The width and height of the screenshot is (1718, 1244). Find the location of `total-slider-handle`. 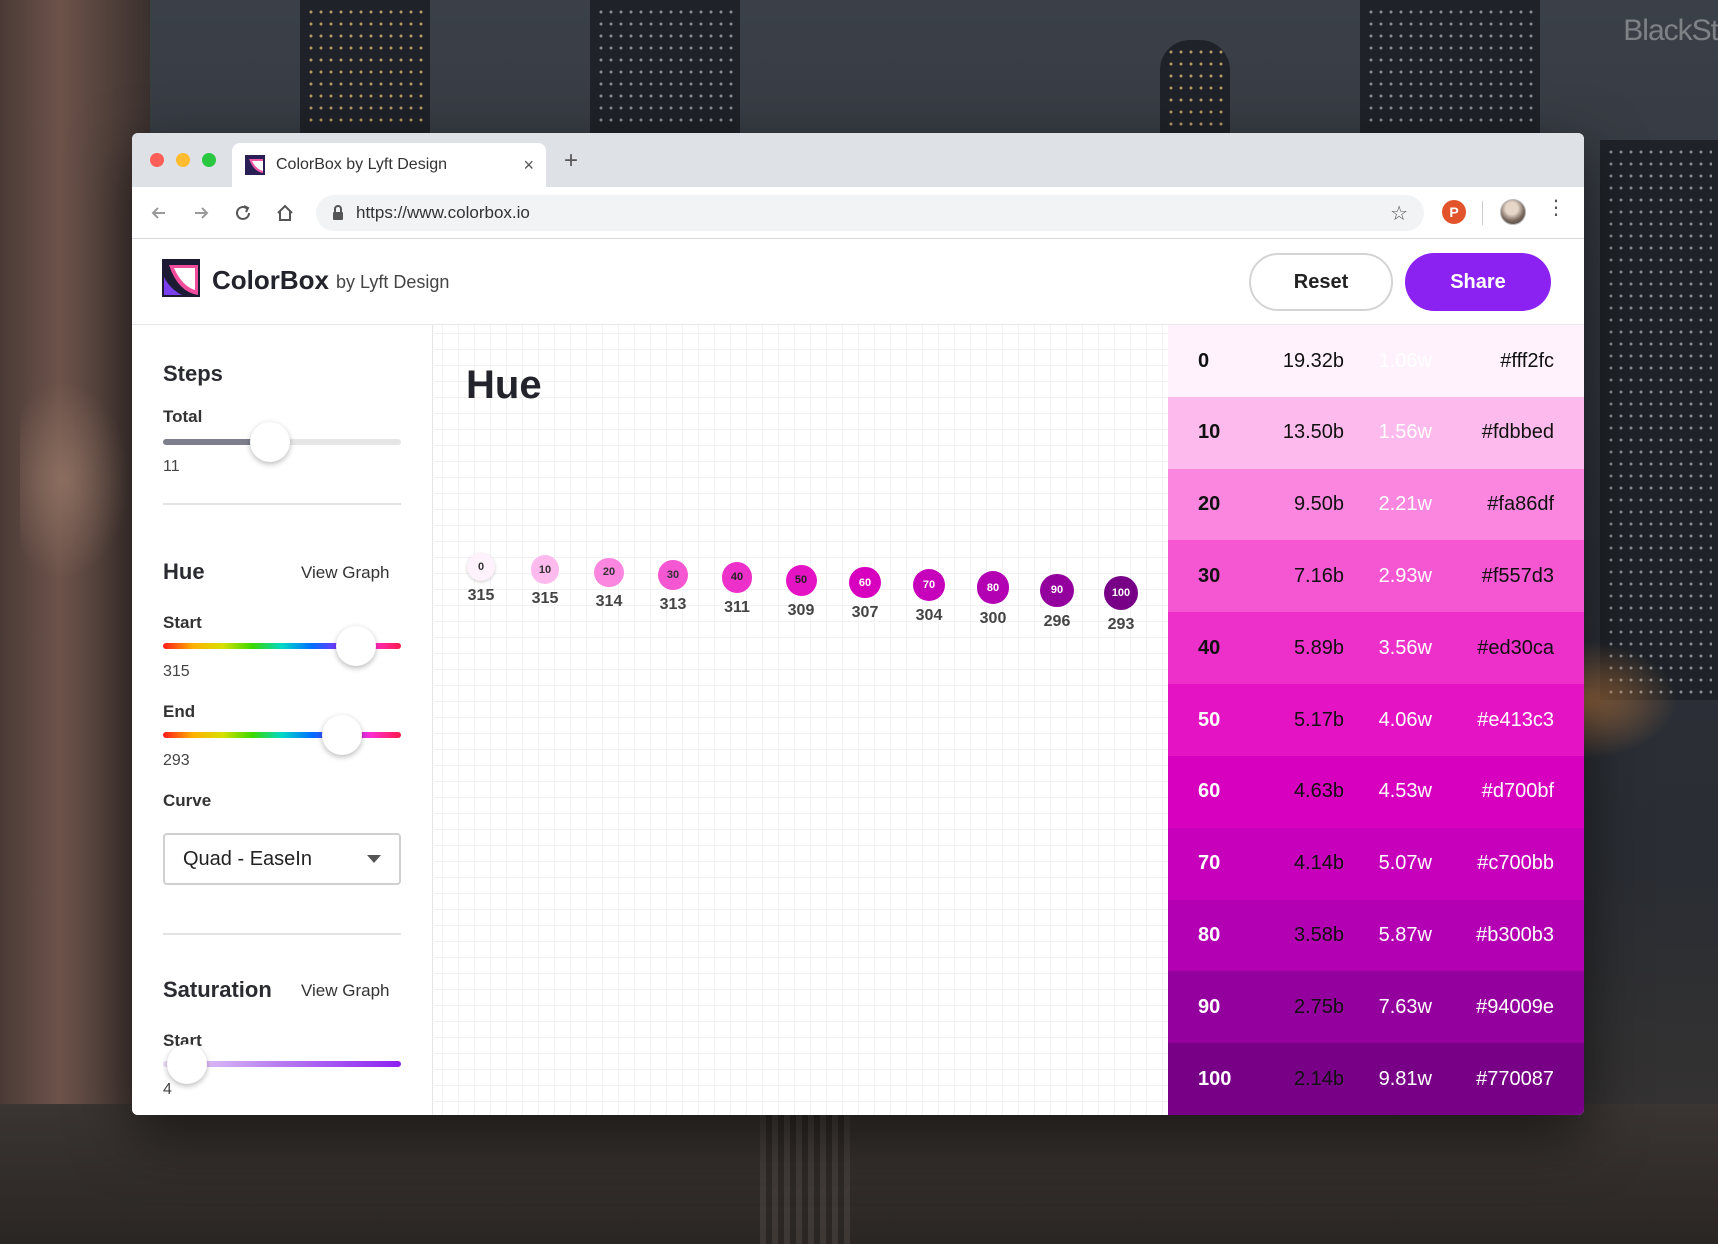

total-slider-handle is located at coordinates (270, 442).